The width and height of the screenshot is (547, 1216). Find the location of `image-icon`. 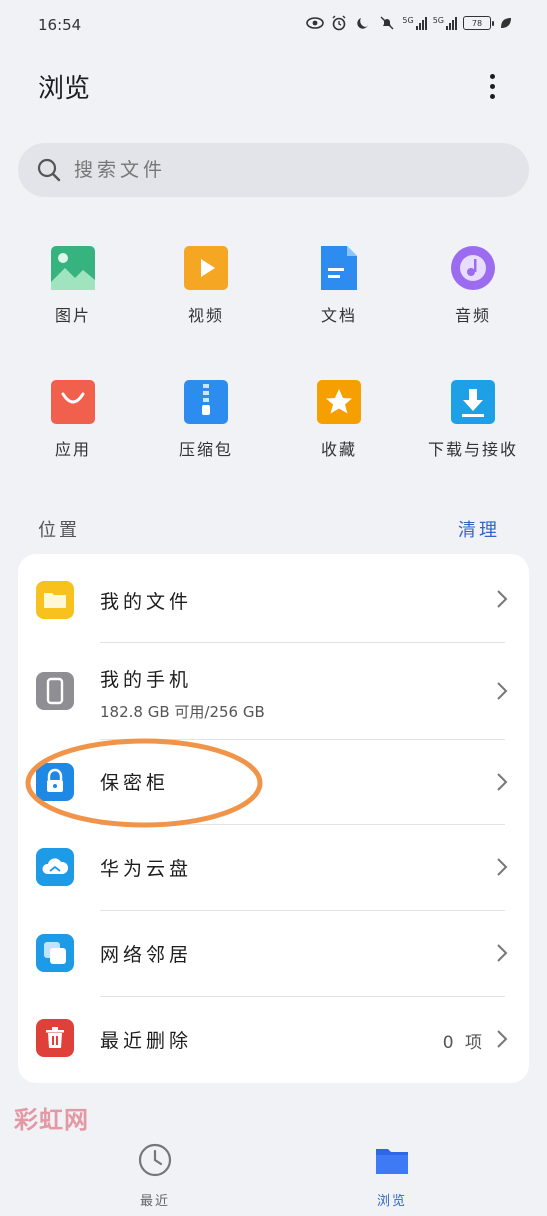

image-icon is located at coordinates (73, 268).